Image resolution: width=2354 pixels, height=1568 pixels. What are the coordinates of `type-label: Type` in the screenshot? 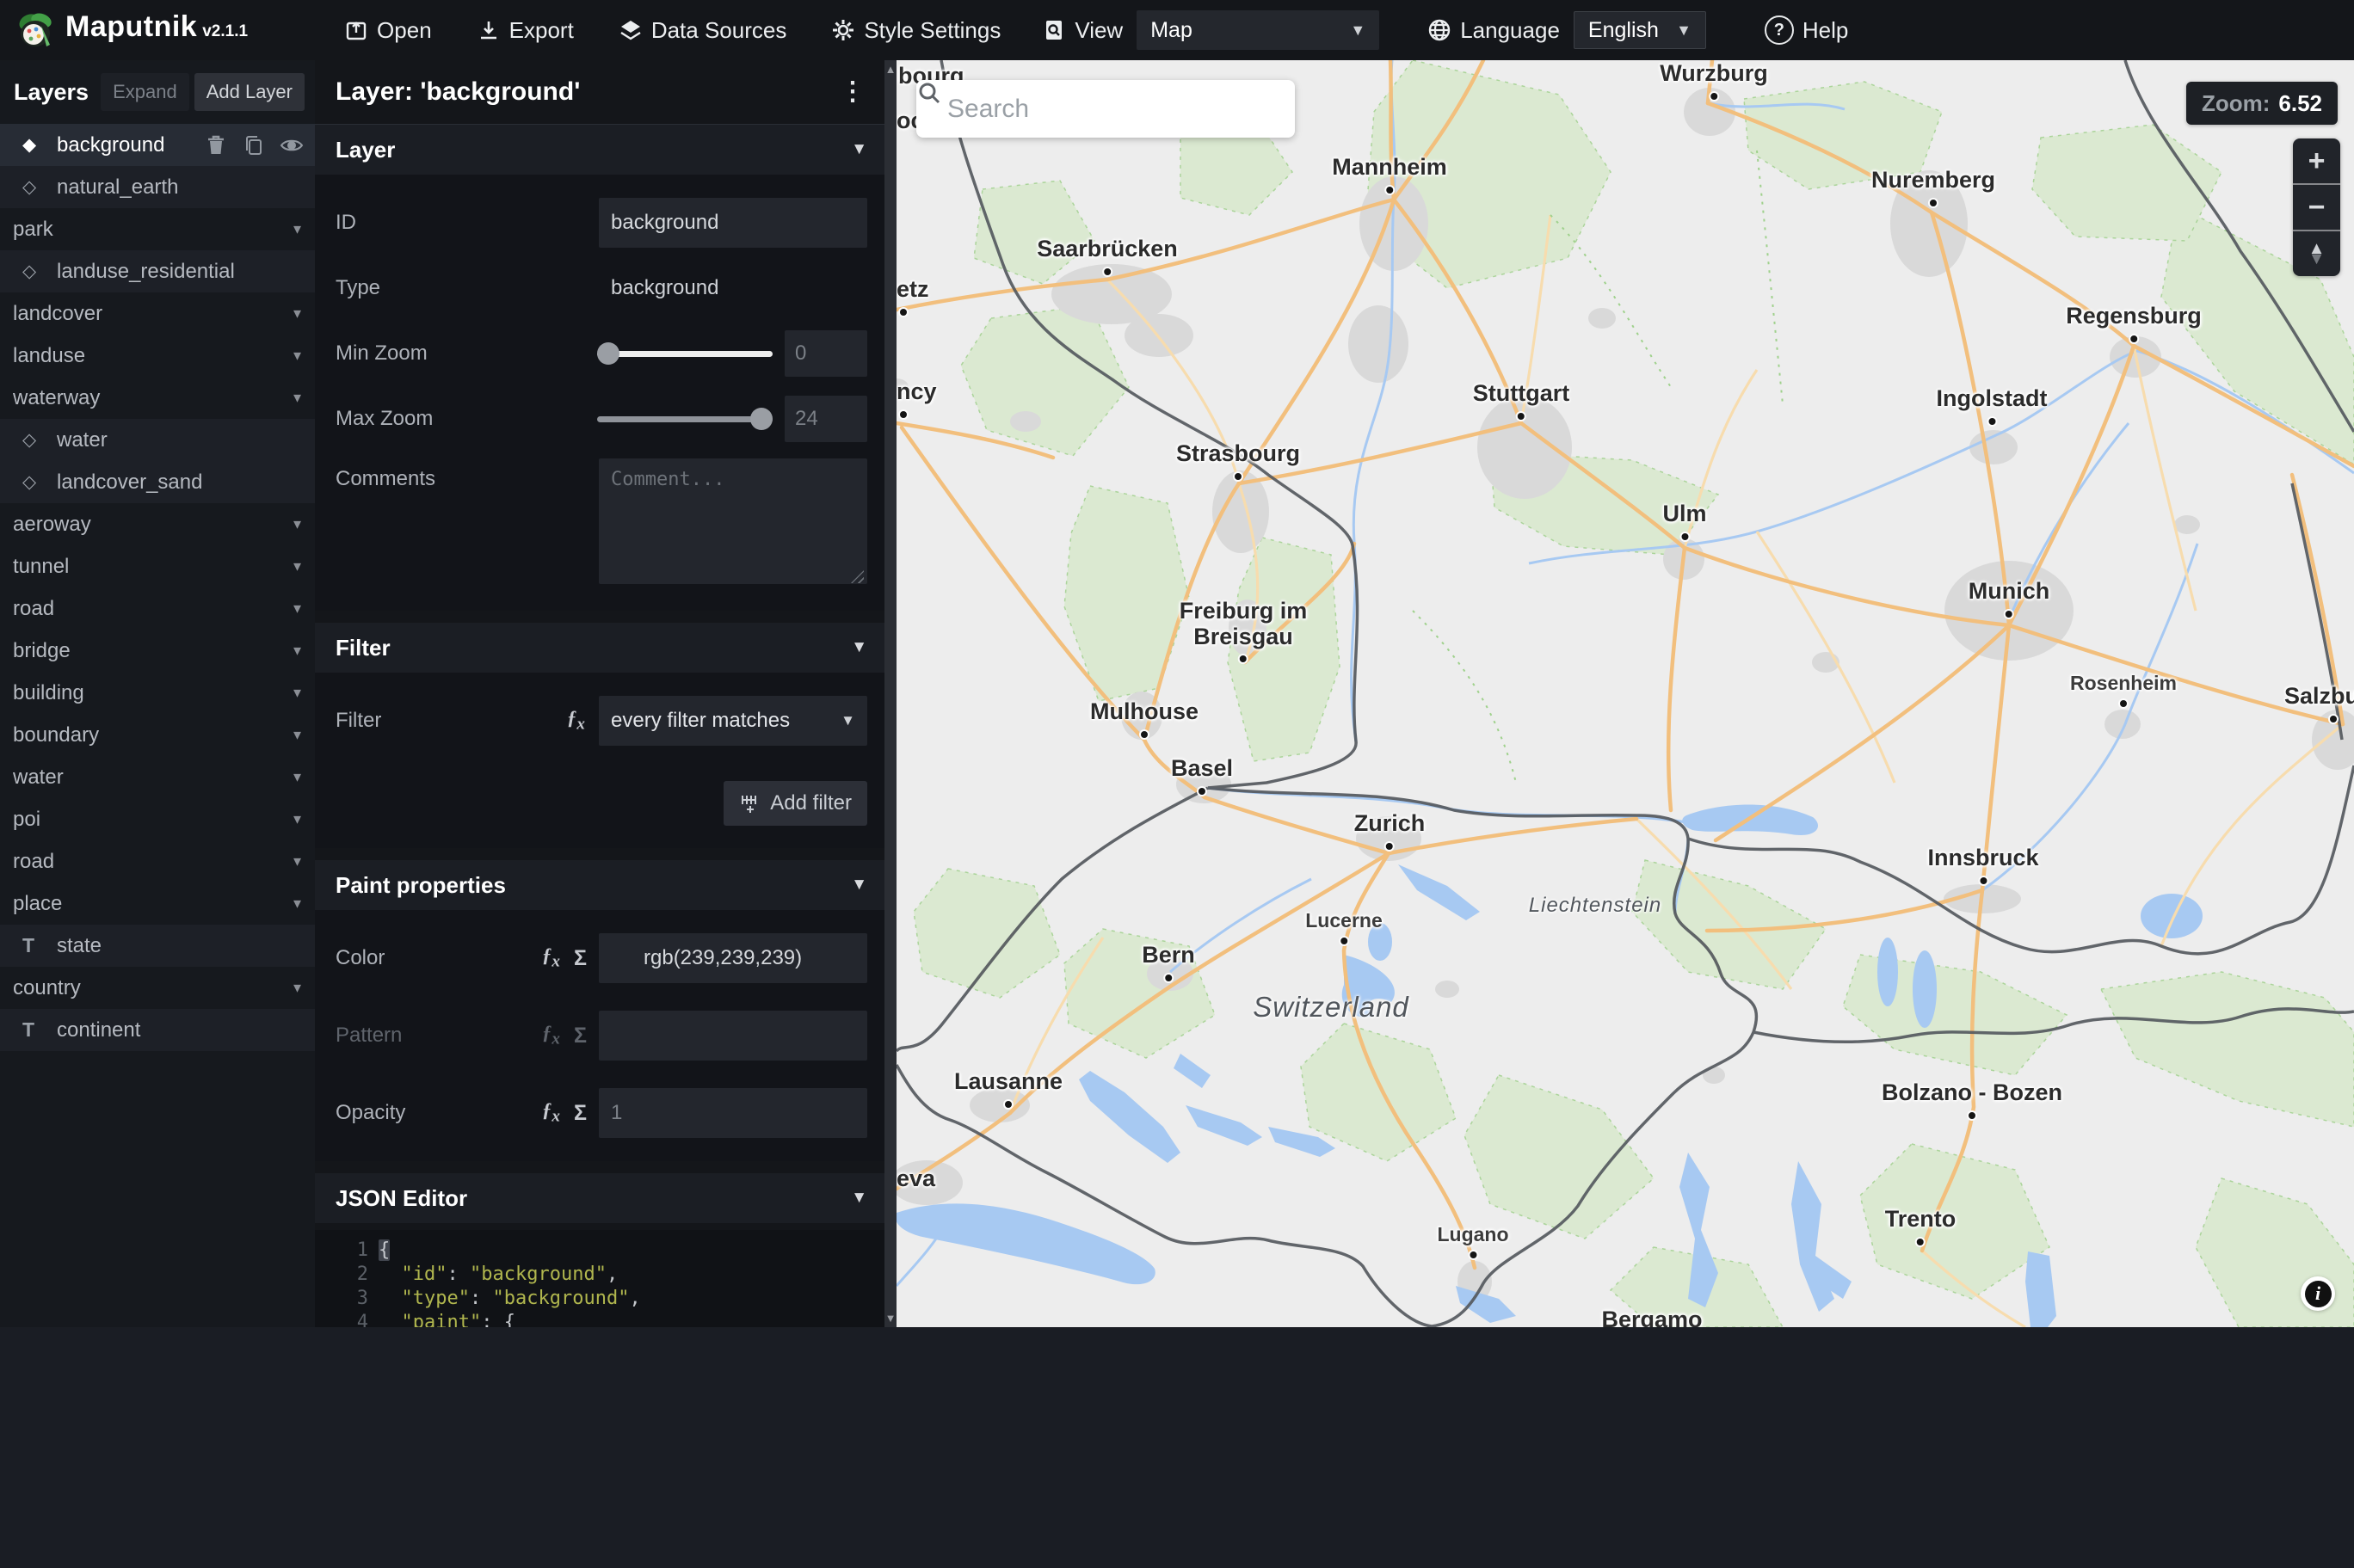 It's located at (359, 287).